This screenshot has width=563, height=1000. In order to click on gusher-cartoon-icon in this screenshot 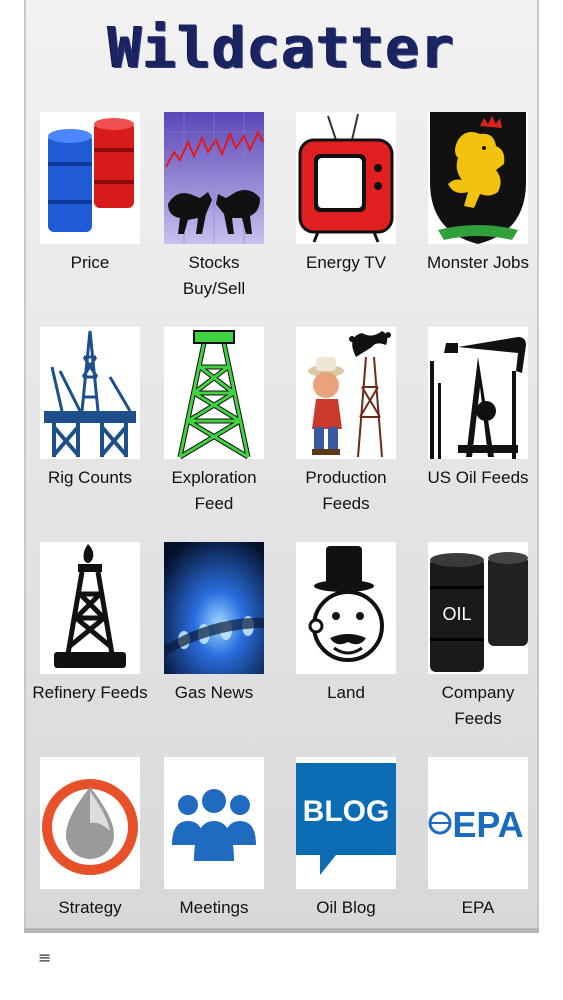, I will do `click(346, 393)`.